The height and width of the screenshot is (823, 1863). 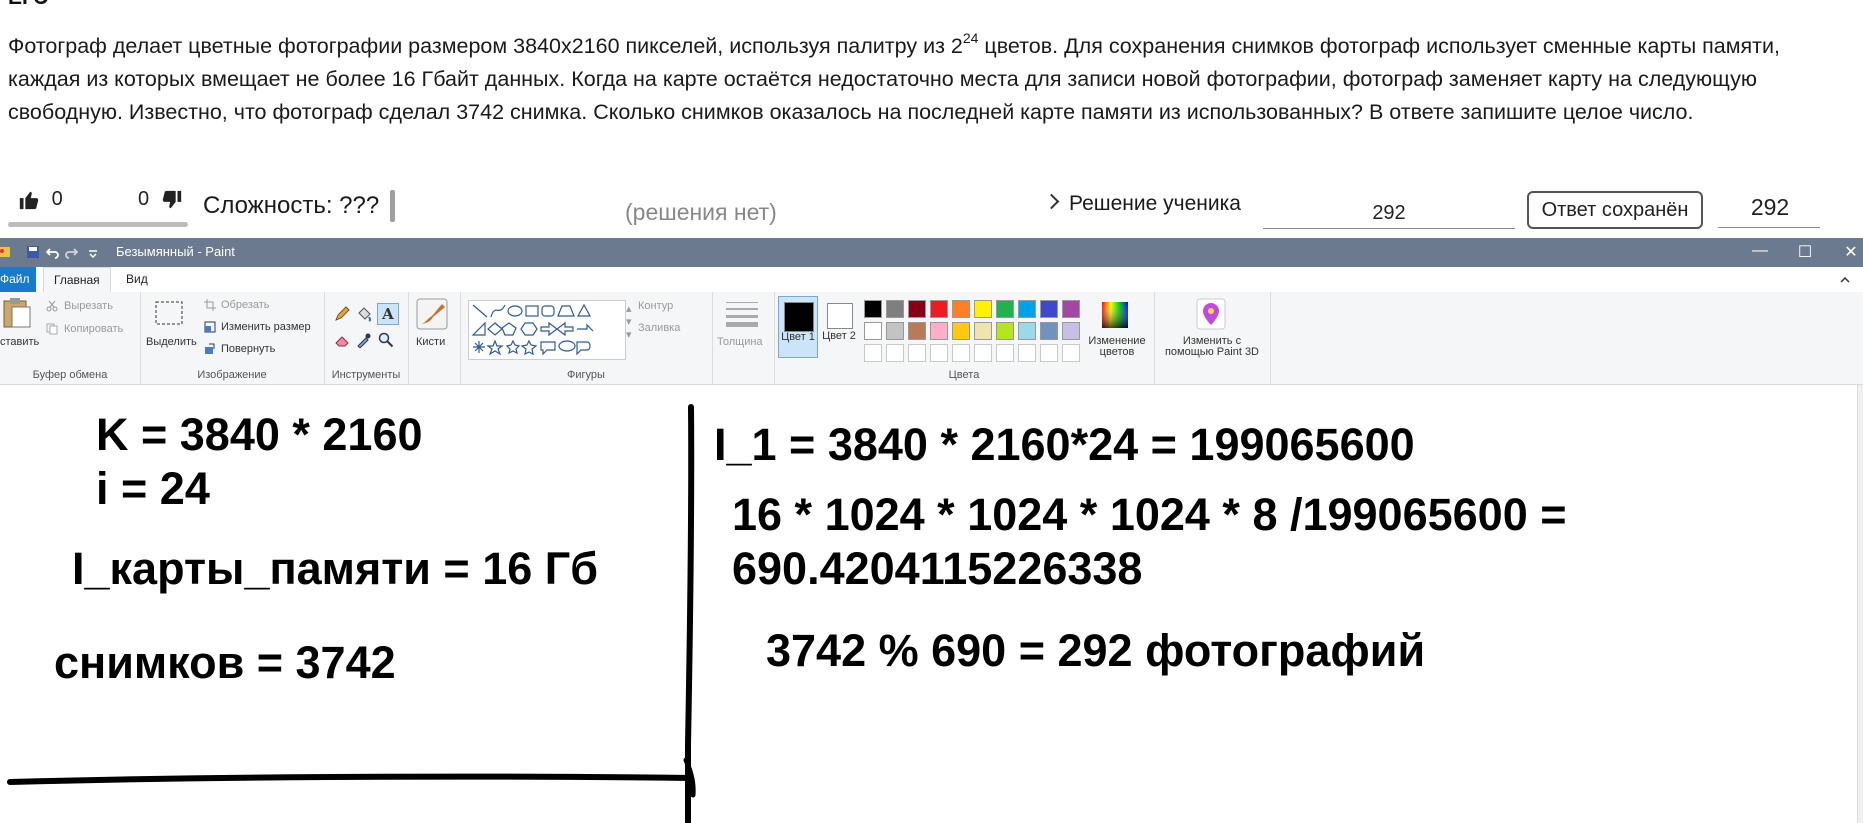 I want to click on save-icon, so click(x=33, y=252).